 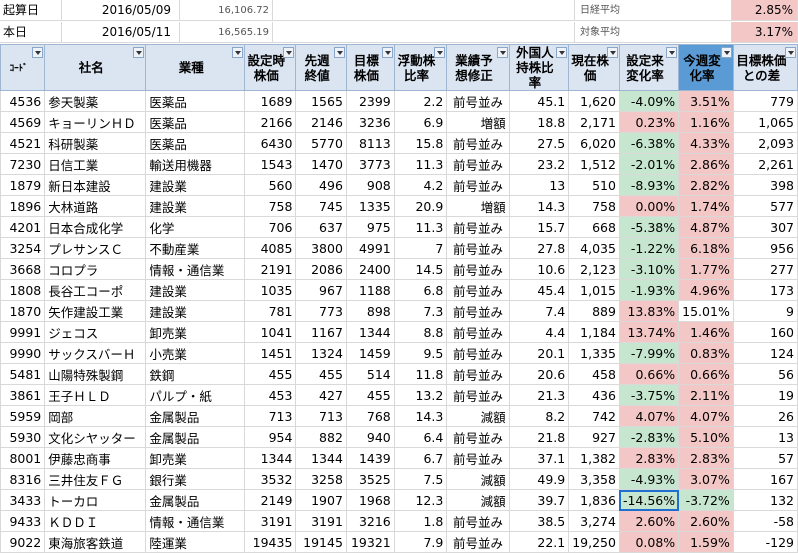 What do you see at coordinates (270, 122) in the screenshot?
I see `table-cell: 2166` at bounding box center [270, 122].